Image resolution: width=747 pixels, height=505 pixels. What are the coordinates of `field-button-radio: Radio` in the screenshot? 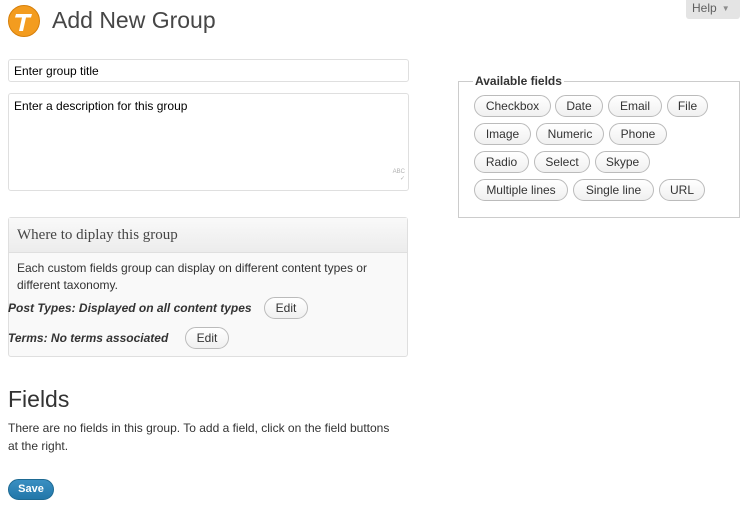 It's located at (501, 162).